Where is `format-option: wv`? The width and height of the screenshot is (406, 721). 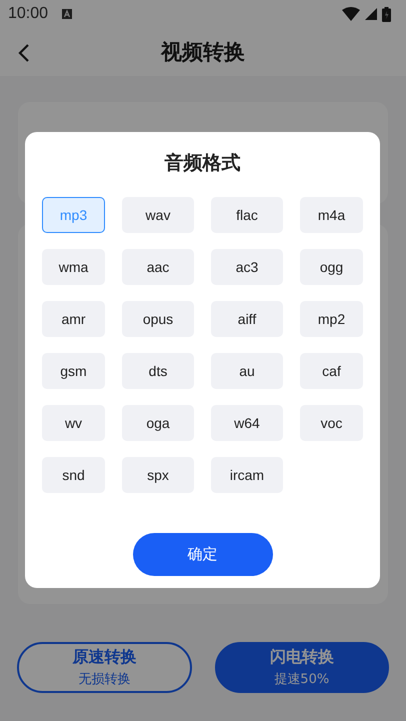
format-option: wv is located at coordinates (73, 423).